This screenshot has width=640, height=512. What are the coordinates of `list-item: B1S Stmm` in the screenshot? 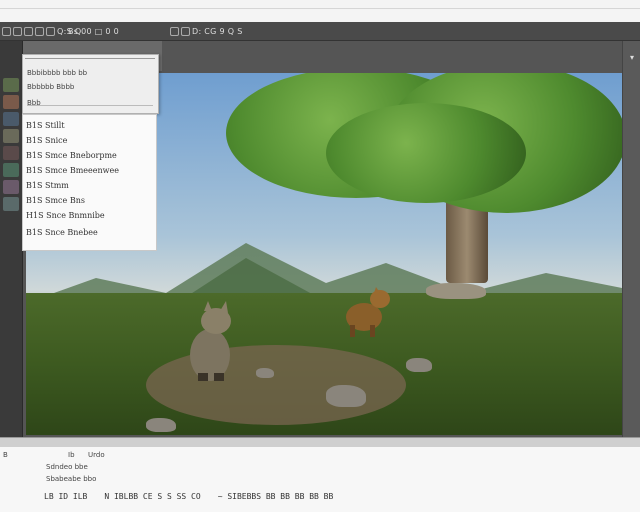 It's located at (47, 185).